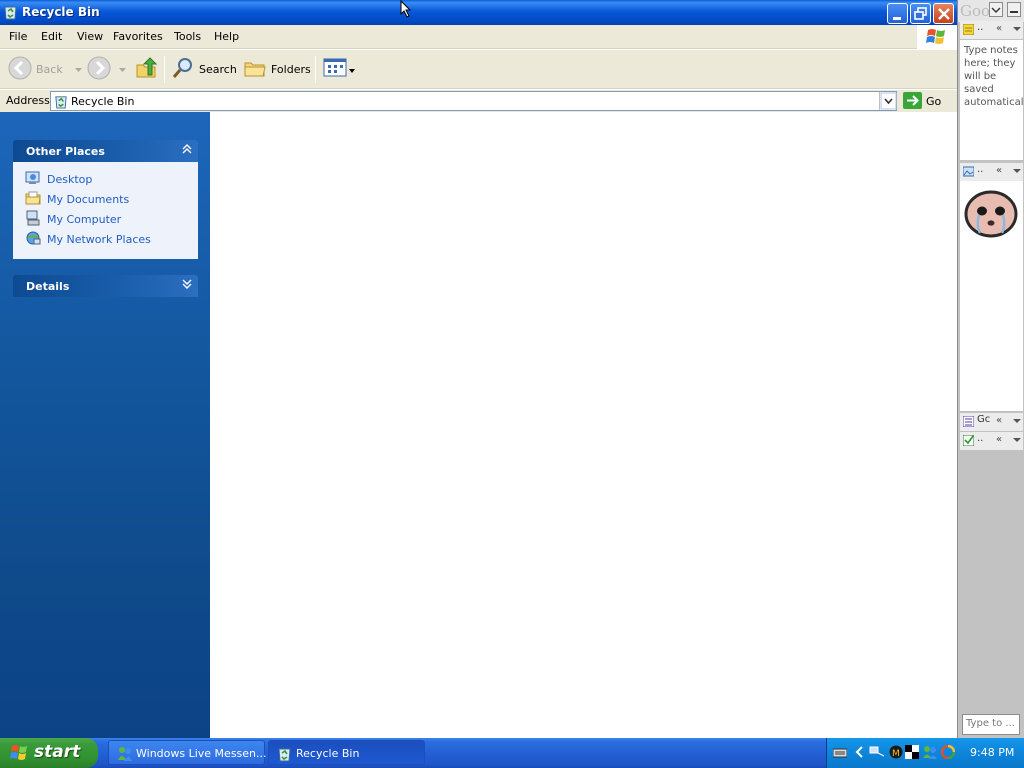 The width and height of the screenshot is (1024, 768). Describe the element at coordinates (78, 69) in the screenshot. I see `back-dropdown-icon` at that location.